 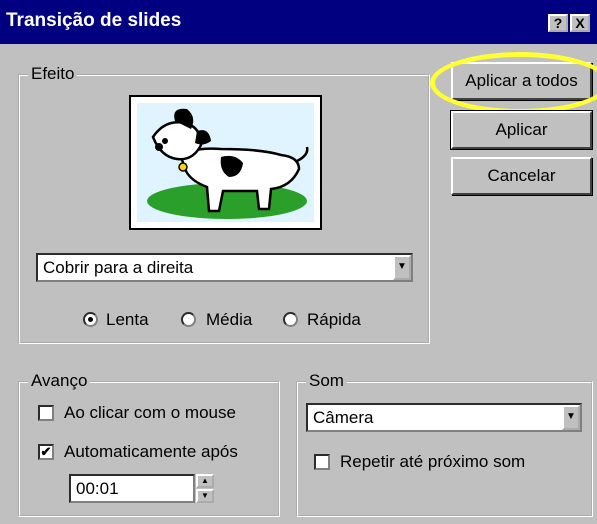 I want to click on apply-button: Aplicar, so click(x=521, y=130).